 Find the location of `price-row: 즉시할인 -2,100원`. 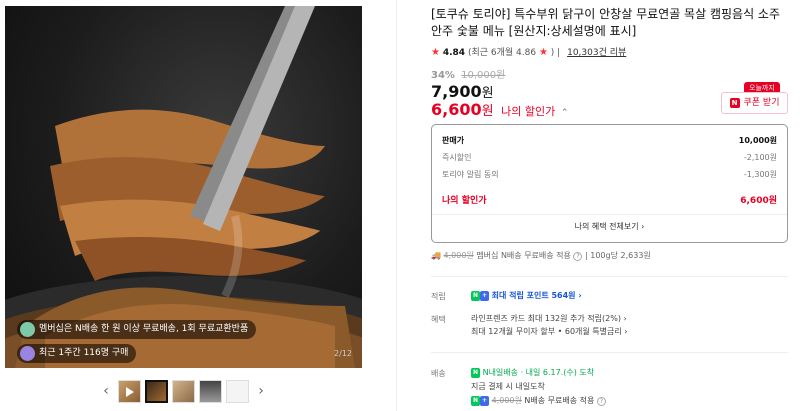

price-row: 즉시할인 -2,100원 is located at coordinates (609, 157).